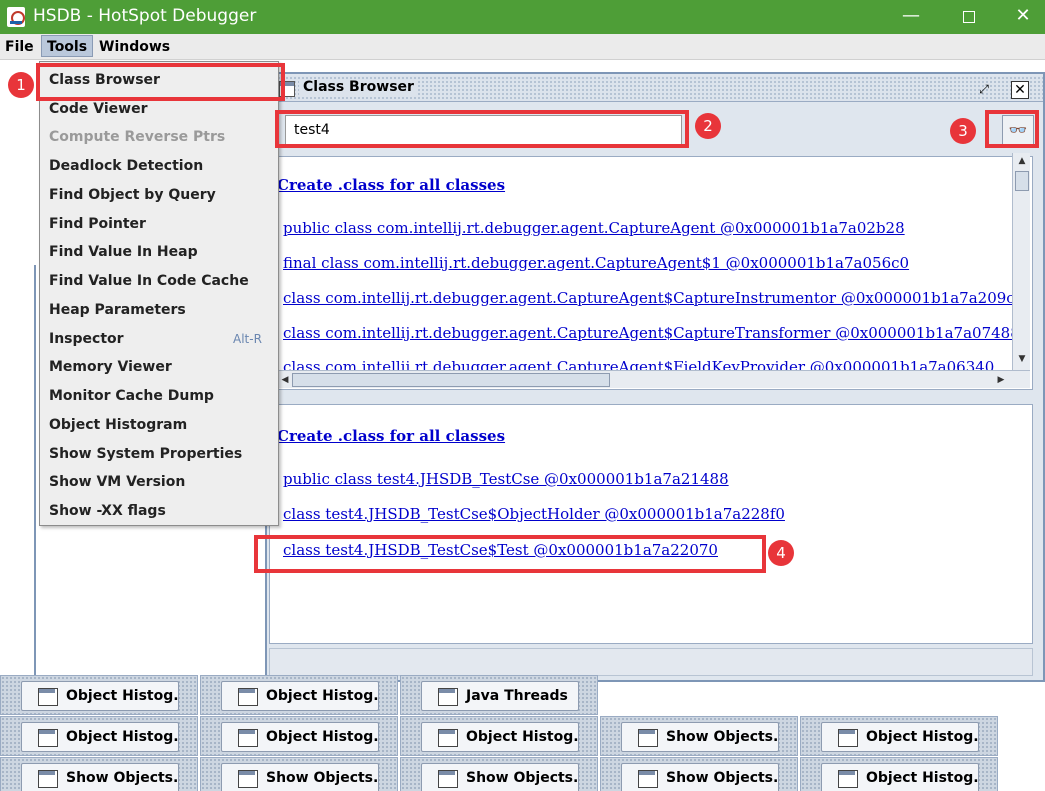  Describe the element at coordinates (651, 662) in the screenshot. I see `status-area` at that location.